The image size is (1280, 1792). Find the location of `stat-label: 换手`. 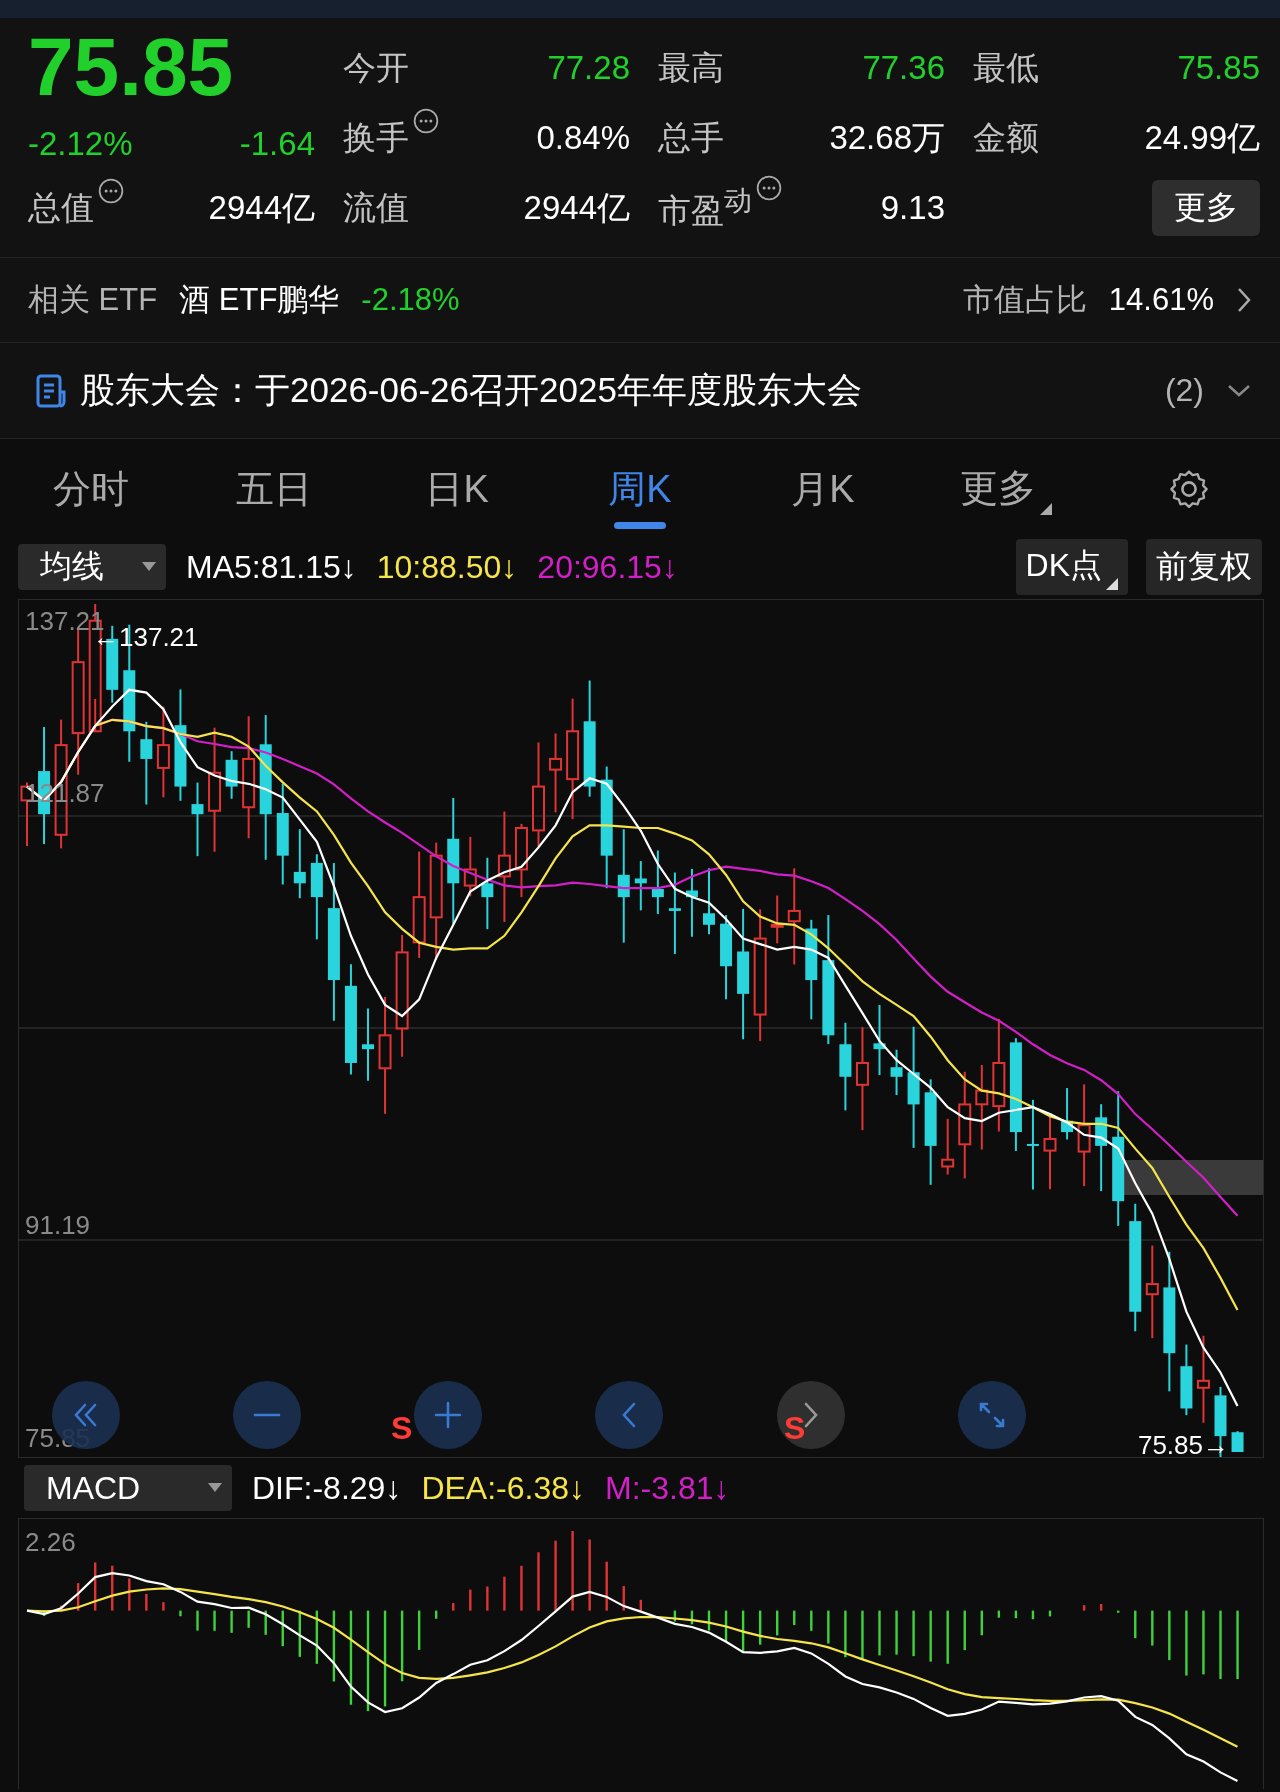

stat-label: 换手 is located at coordinates (376, 137).